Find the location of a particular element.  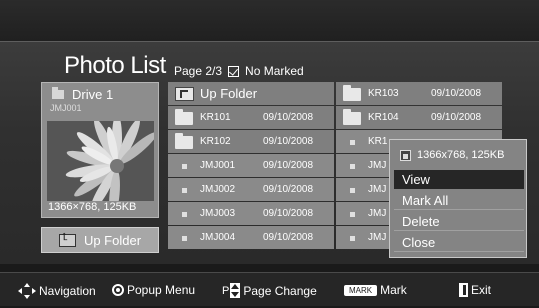

page-info: Page 2/3 No Marked is located at coordinates (239, 71).